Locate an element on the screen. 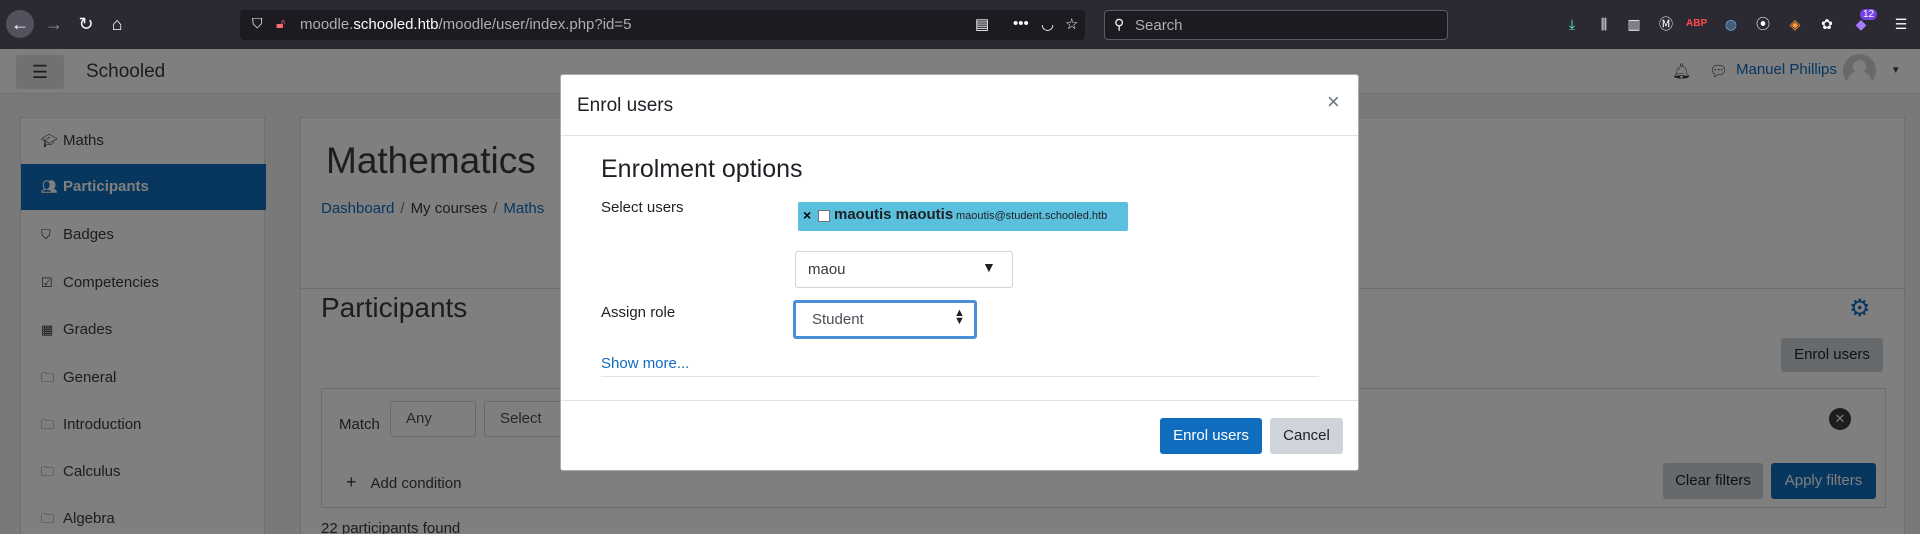  role-select: Student is located at coordinates (885, 319).